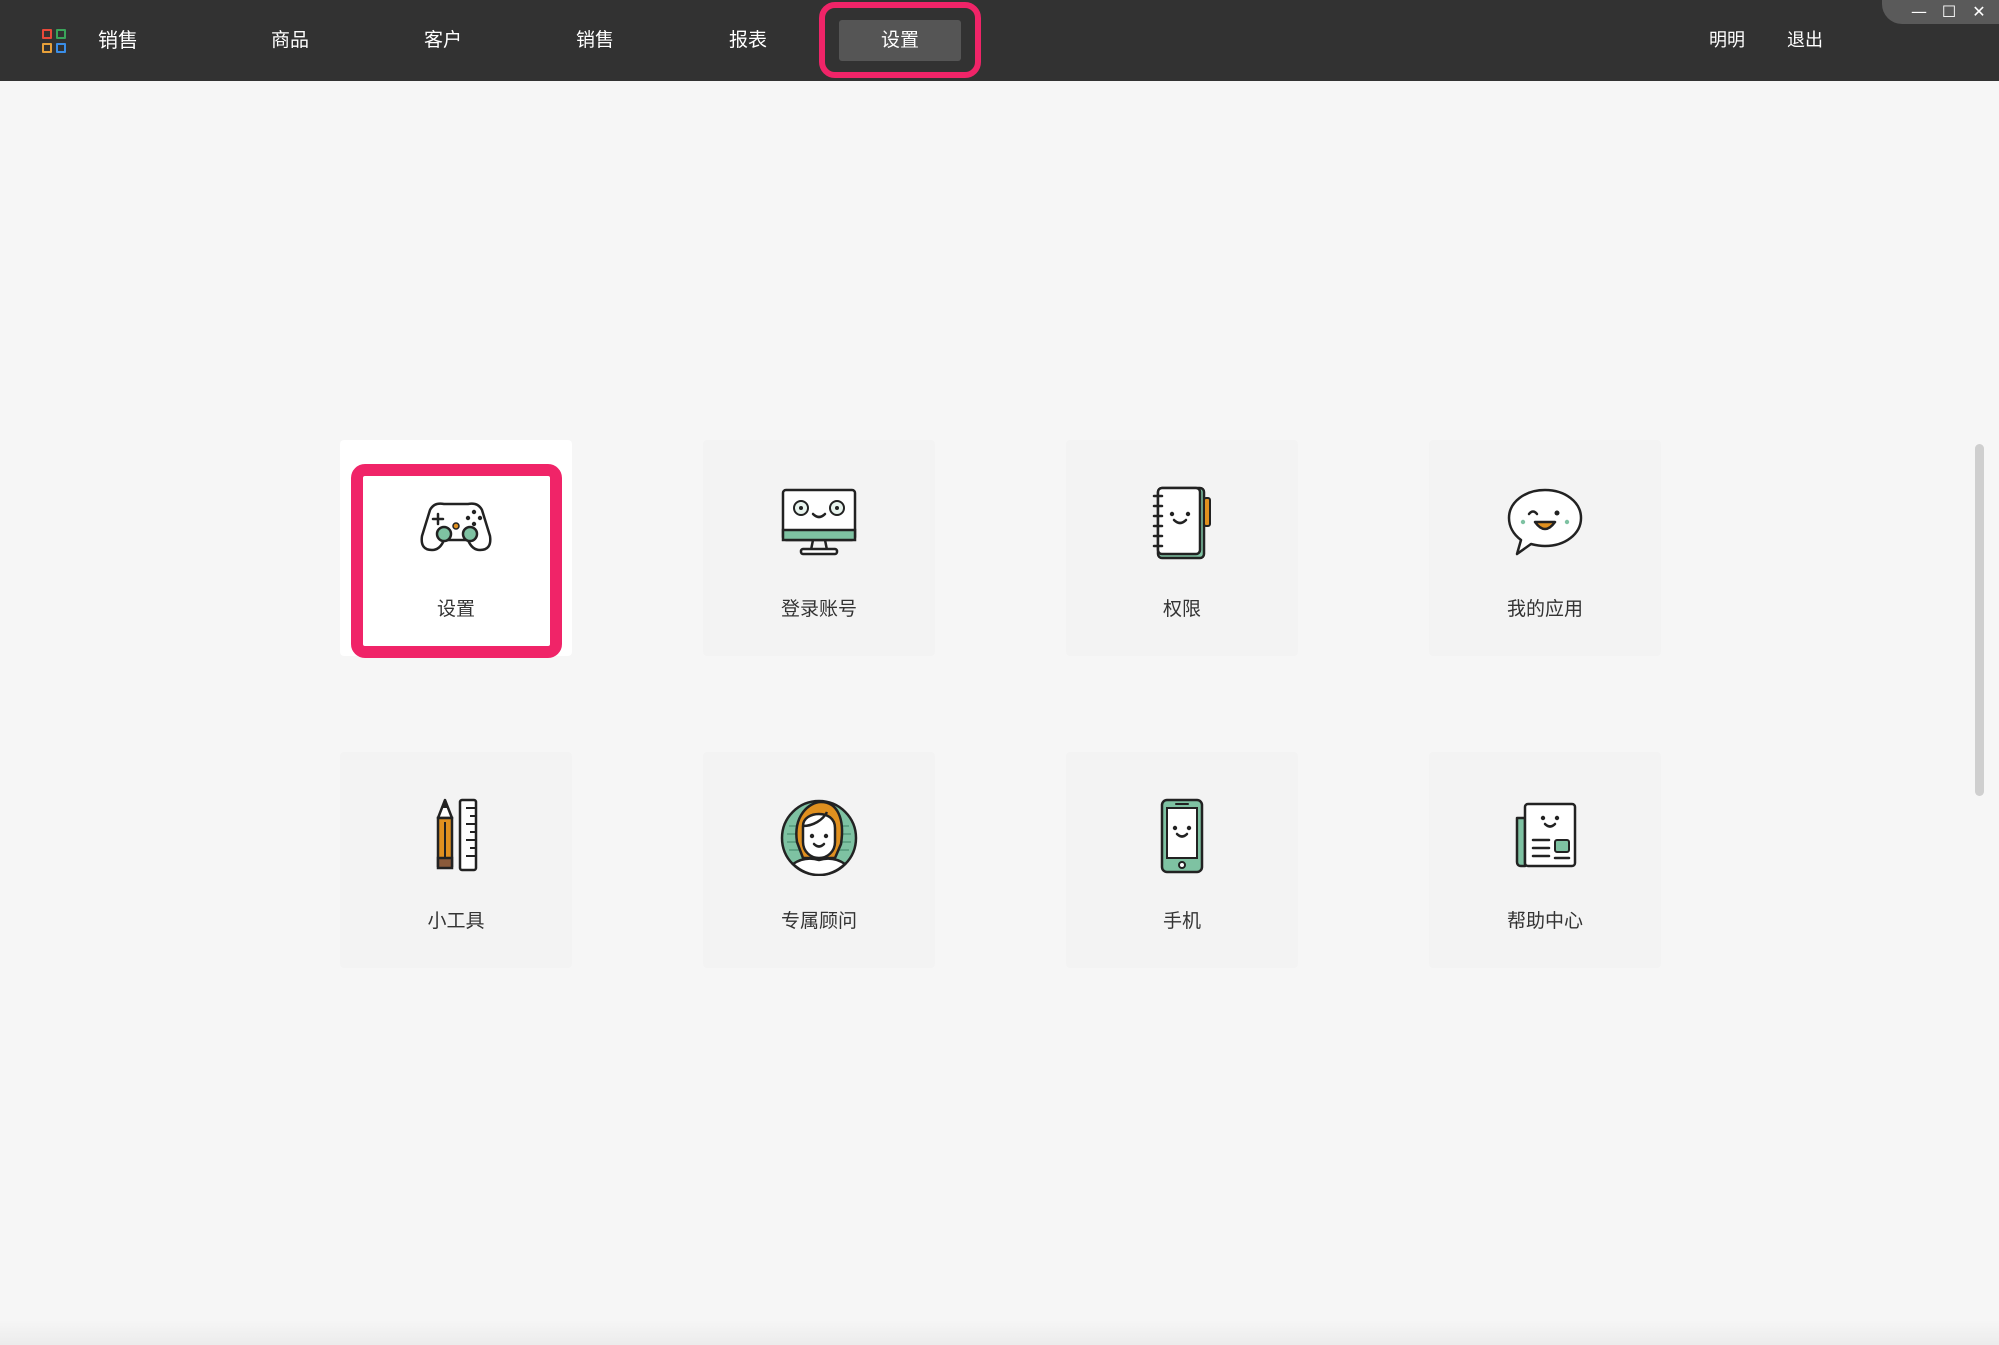 This screenshot has height=1345, width=1999. I want to click on tile-my-apps: 我的应用, so click(1545, 548).